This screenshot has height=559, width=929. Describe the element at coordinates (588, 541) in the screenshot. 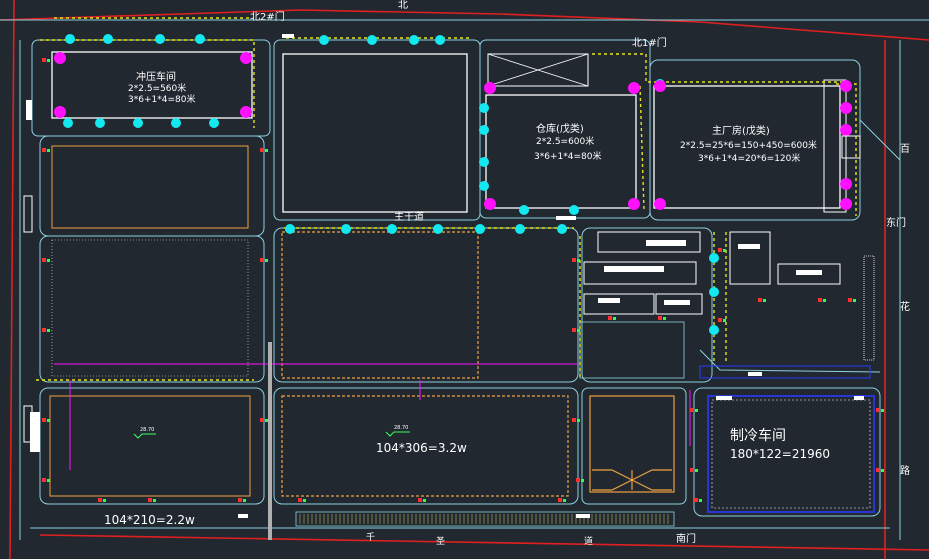

I see `south-road-char-3: 道` at that location.